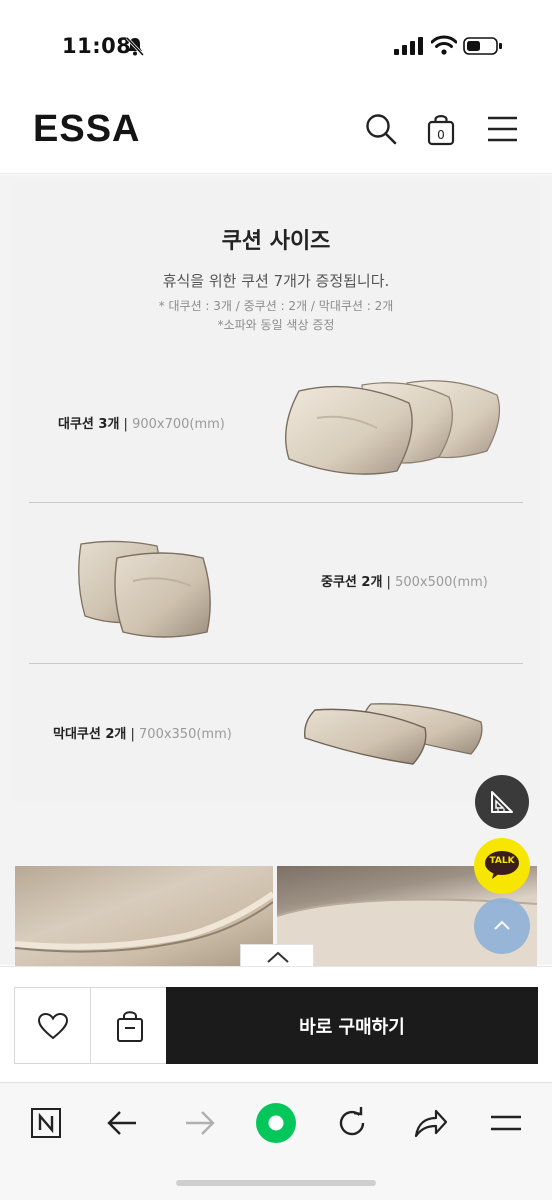  Describe the element at coordinates (97, 46) in the screenshot. I see `status-time: 11:08` at that location.